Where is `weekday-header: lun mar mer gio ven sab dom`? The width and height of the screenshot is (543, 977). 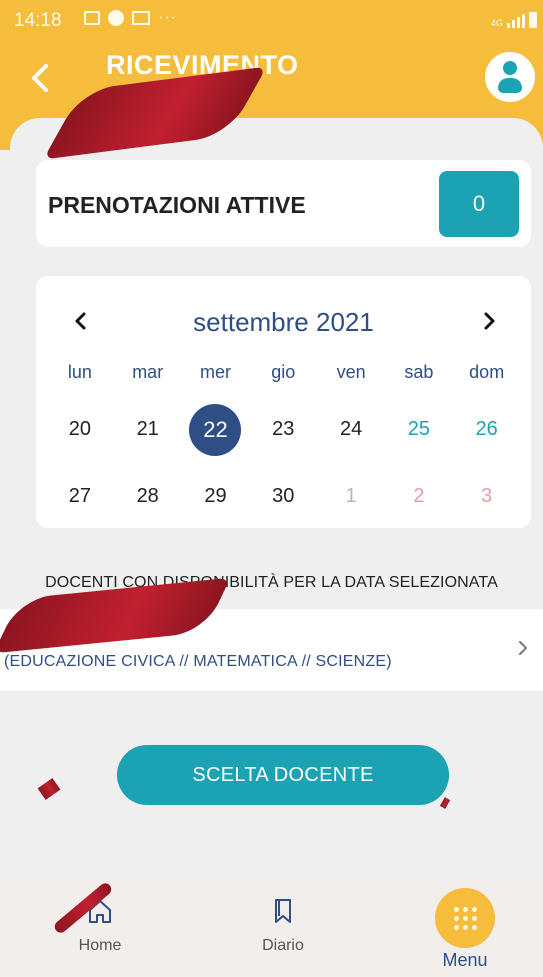 weekday-header: lun mar mer gio ven sab dom is located at coordinates (283, 379).